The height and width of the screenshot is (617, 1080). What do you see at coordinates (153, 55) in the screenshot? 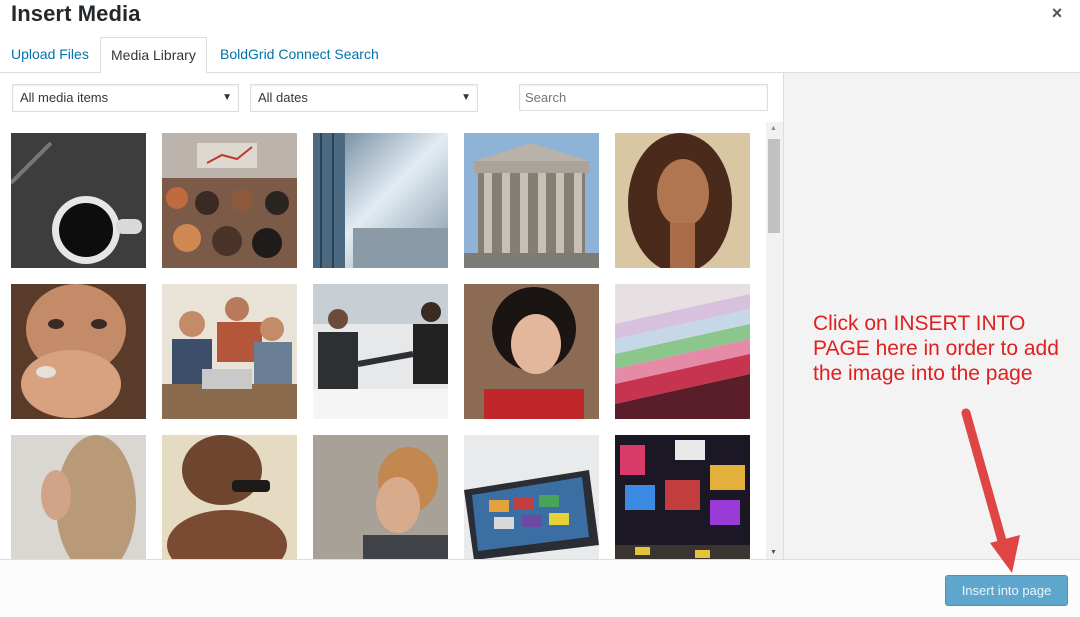
I see `tab-media-library: Media Library` at bounding box center [153, 55].